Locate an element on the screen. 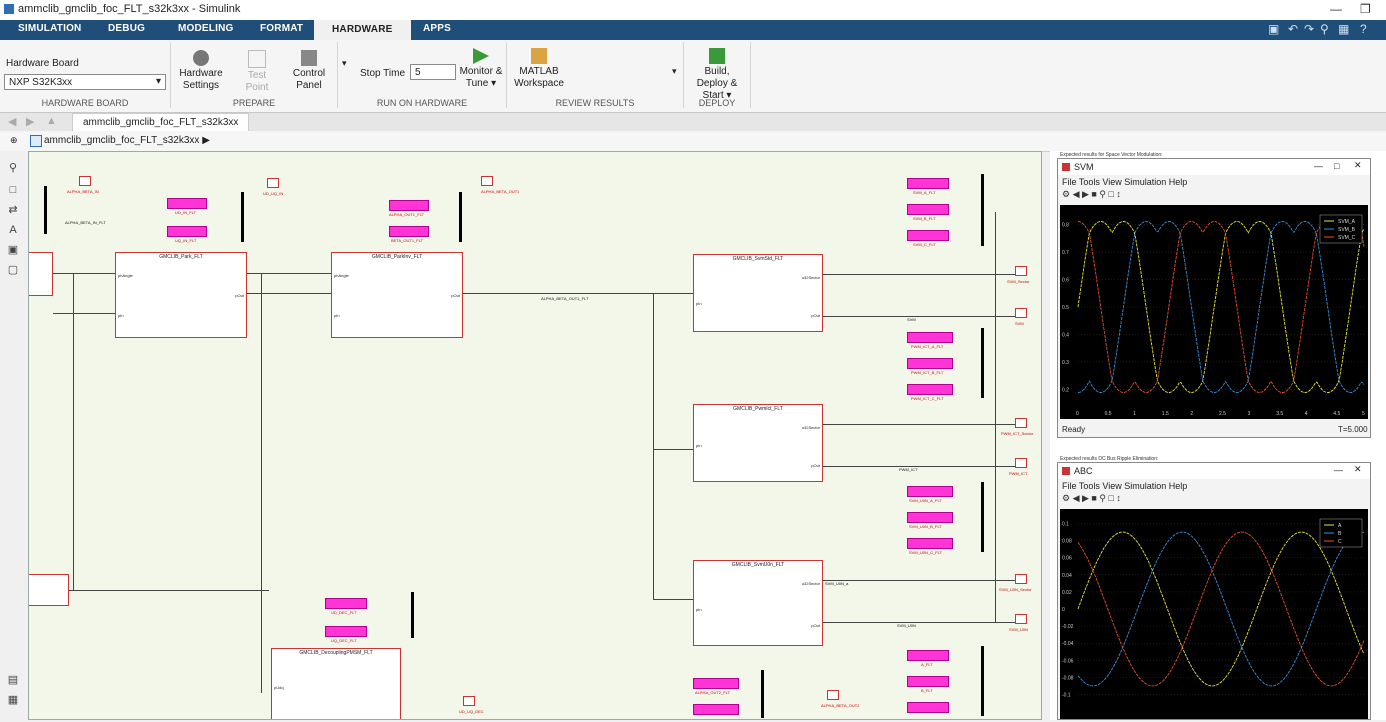 Image resolution: width=1386 pixels, height=722 pixels. zoom-icon: ⚲ is located at coordinates (13, 168).